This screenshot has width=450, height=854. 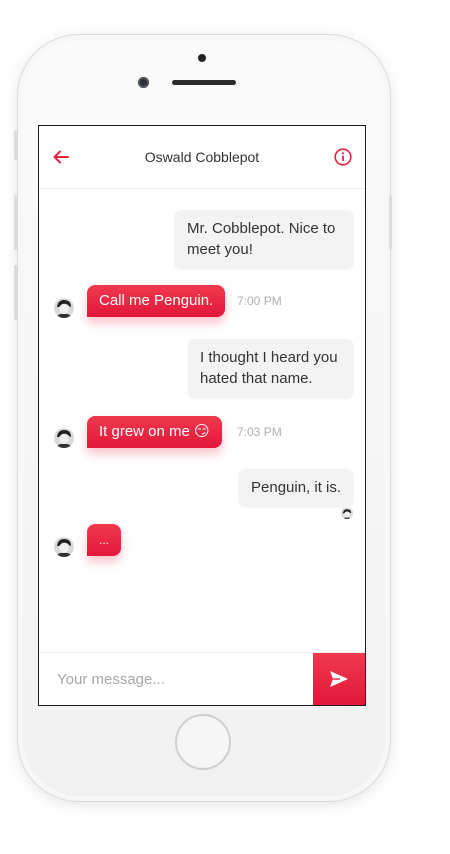 I want to click on read-receipt-avatar, so click(x=347, y=513).